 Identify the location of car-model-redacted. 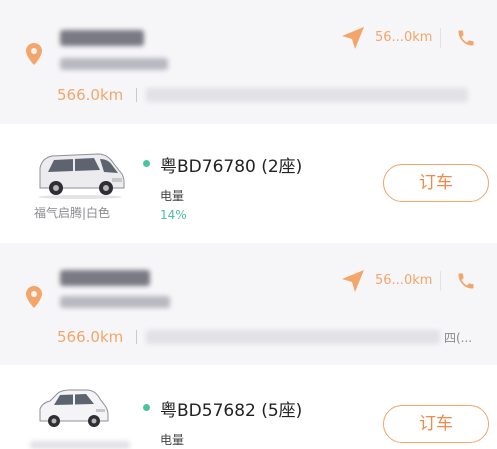
(80, 445).